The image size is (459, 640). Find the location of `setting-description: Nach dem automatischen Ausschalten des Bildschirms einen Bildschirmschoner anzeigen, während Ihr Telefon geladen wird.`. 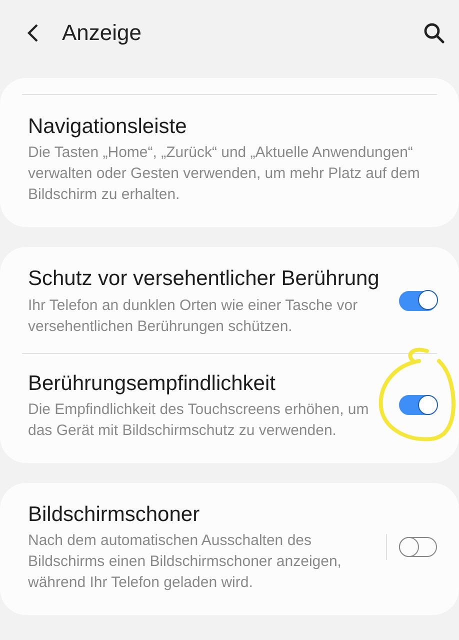

setting-description: Nach dem automatischen Ausschalten des Bildschirms einen Bildschirmschoner anzeigen, während Ihr Telefon geladen wird. is located at coordinates (185, 562).